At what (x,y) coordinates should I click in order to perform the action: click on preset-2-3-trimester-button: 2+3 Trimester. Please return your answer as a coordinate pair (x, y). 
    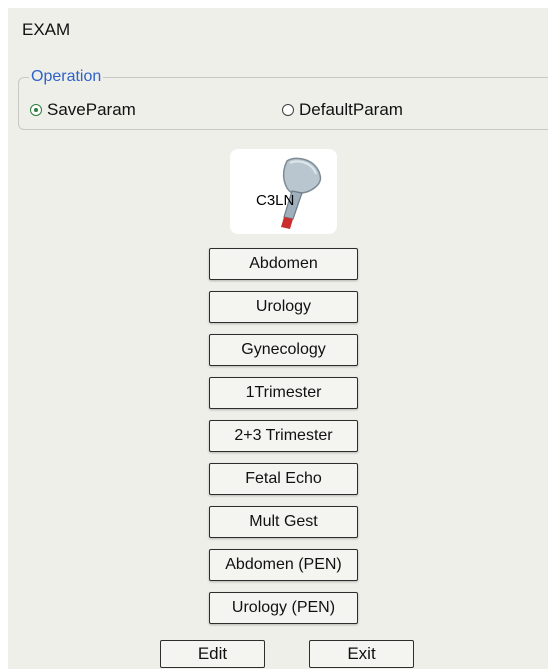
    Looking at the image, I should click on (283, 436).